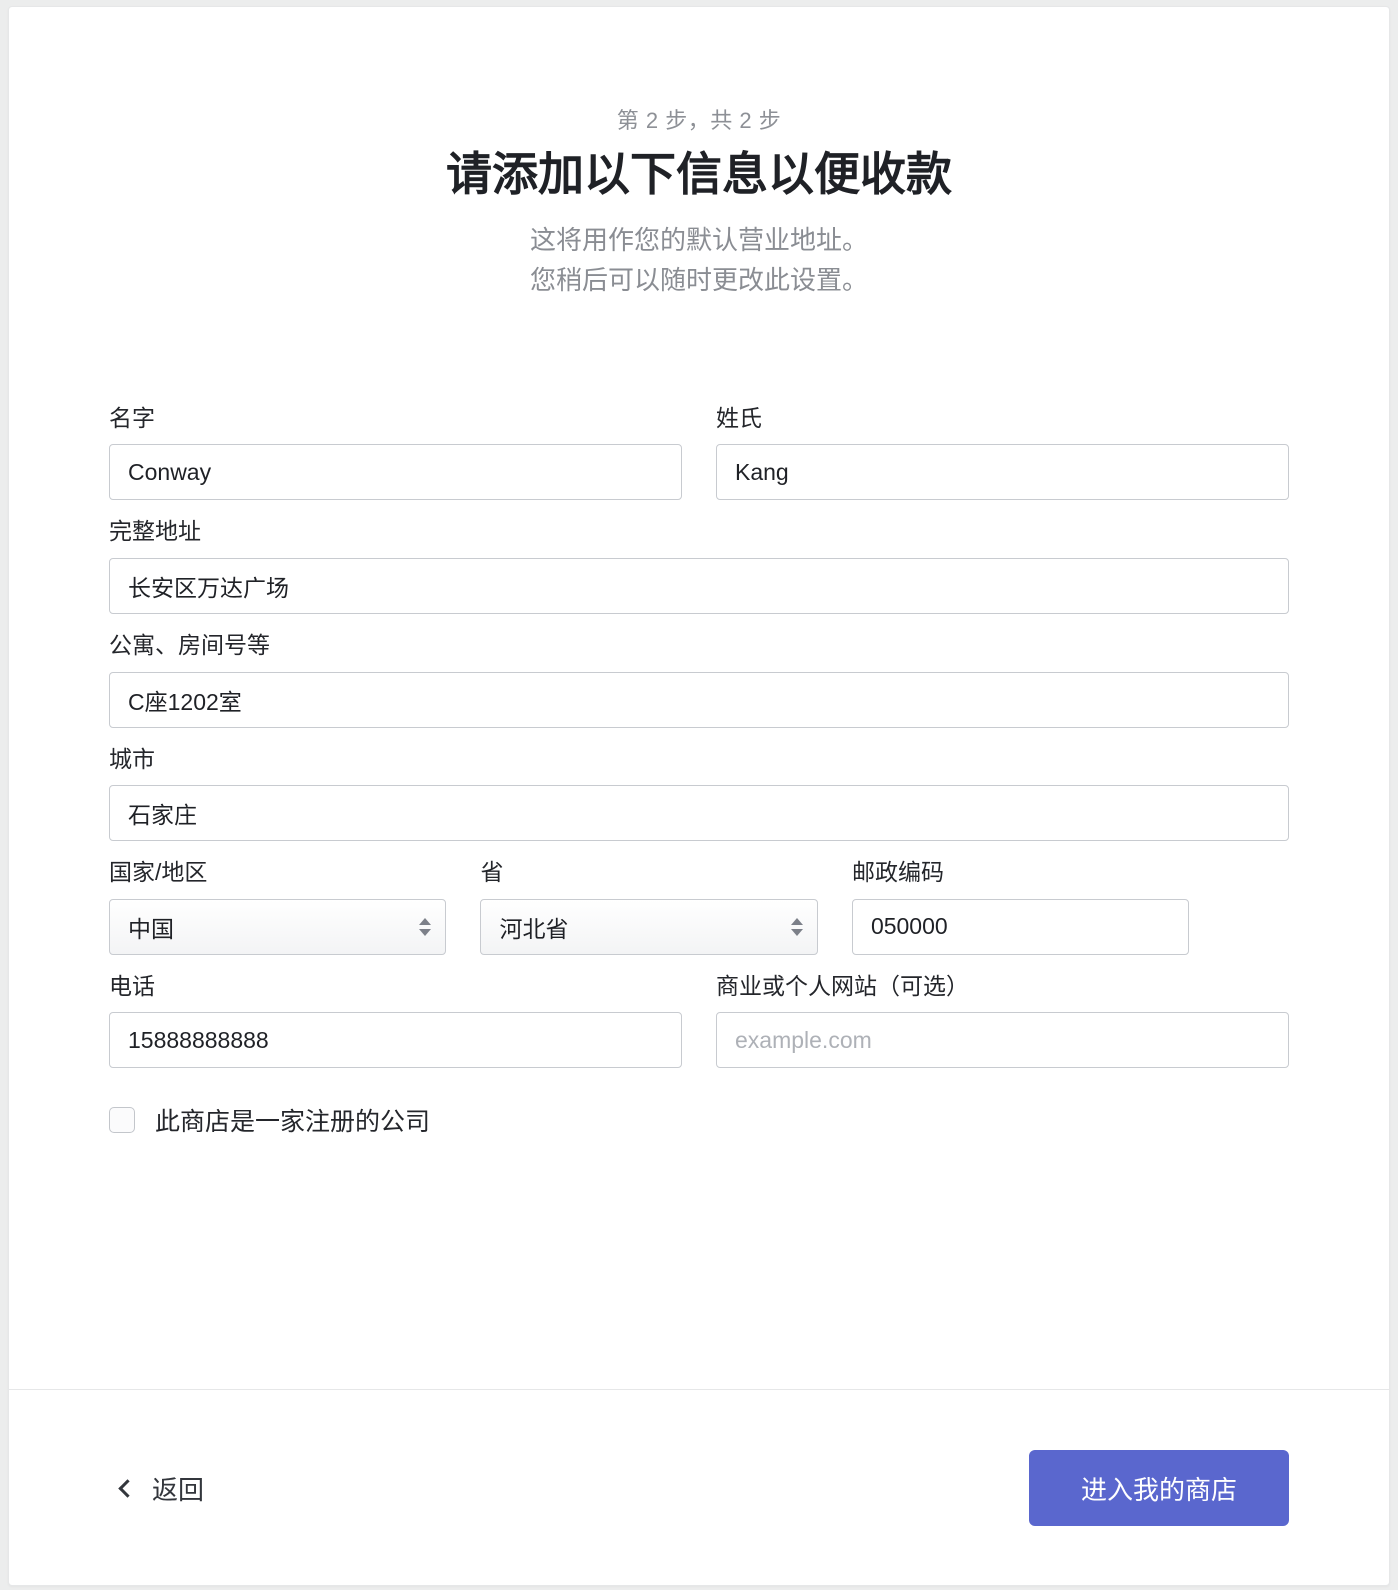  Describe the element at coordinates (842, 985) in the screenshot. I see `website-label: 商业或个人网站（可选）` at that location.